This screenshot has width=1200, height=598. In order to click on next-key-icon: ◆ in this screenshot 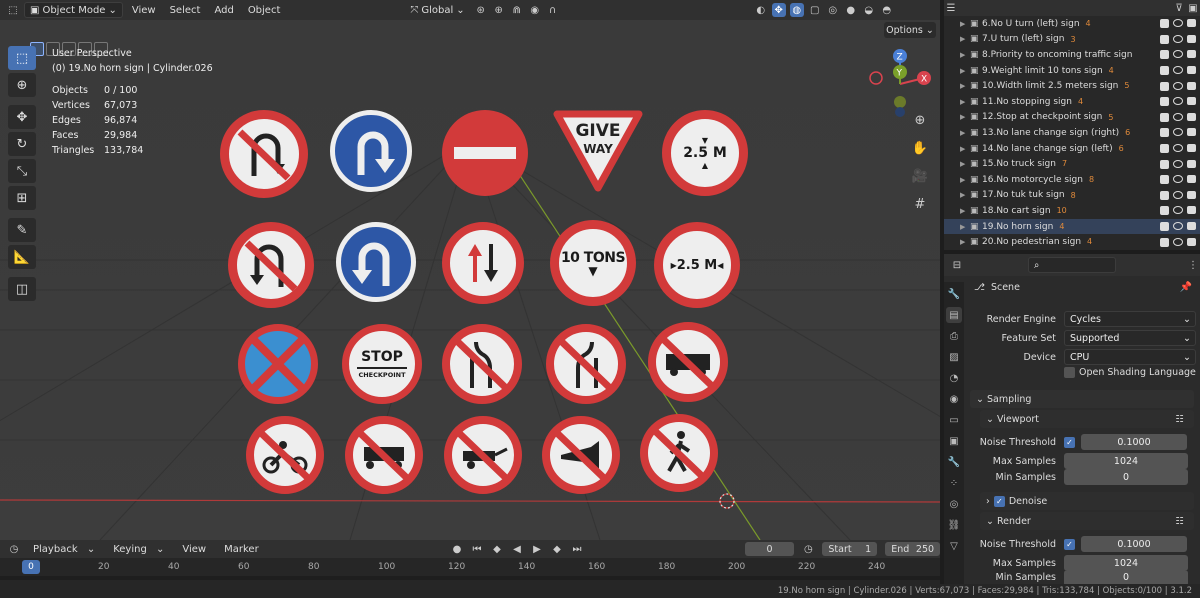, I will do `click(557, 549)`.